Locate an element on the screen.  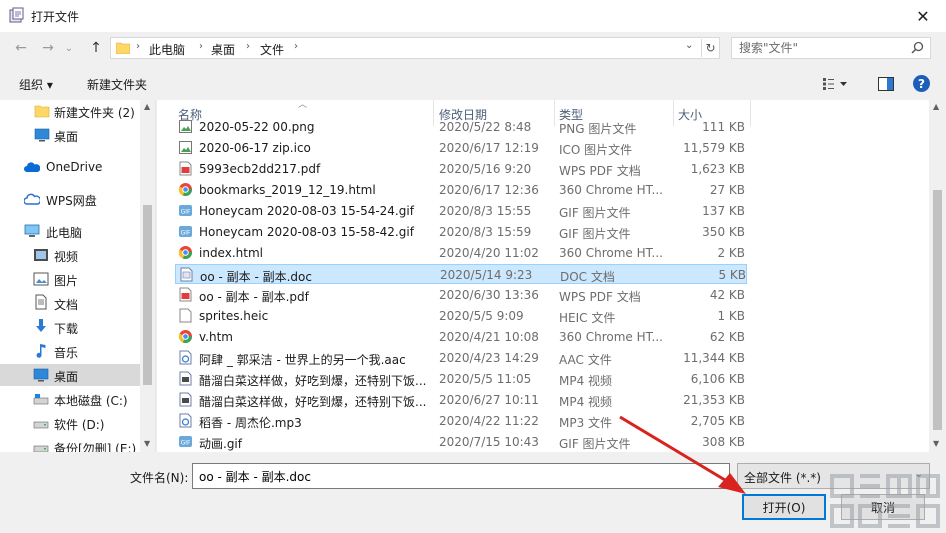
sidebar-item-wps-cloud: WPS网盘 is located at coordinates (70, 199).